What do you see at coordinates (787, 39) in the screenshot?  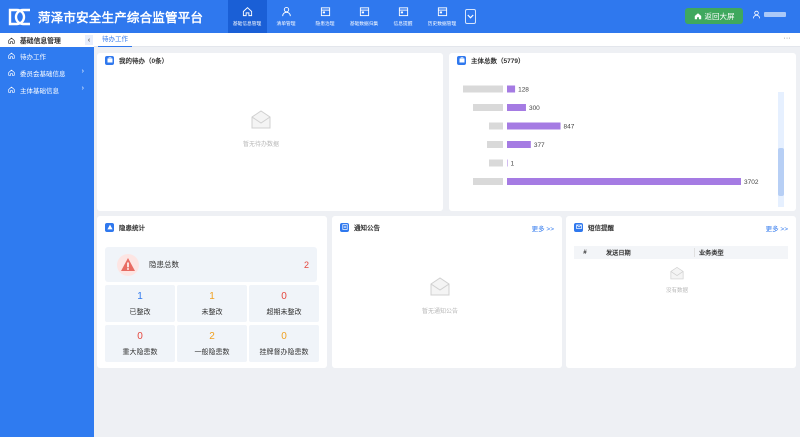 I see `tab-more-button: ···` at bounding box center [787, 39].